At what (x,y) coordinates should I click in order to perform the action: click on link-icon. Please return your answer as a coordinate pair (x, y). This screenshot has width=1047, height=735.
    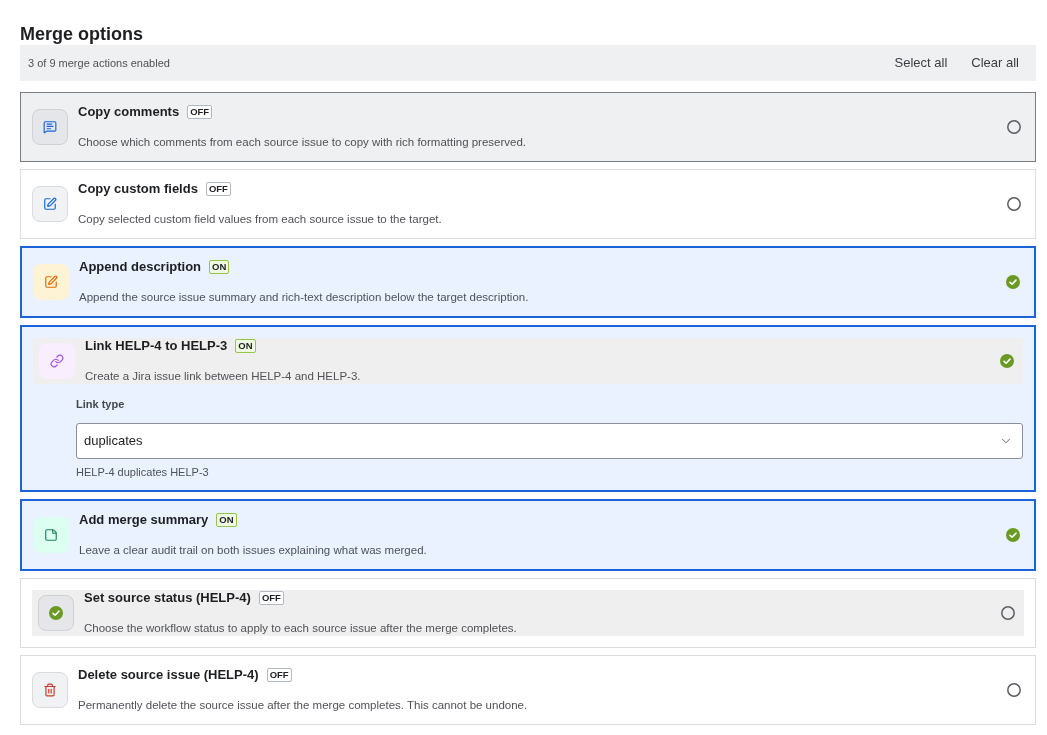
    Looking at the image, I should click on (57, 361).